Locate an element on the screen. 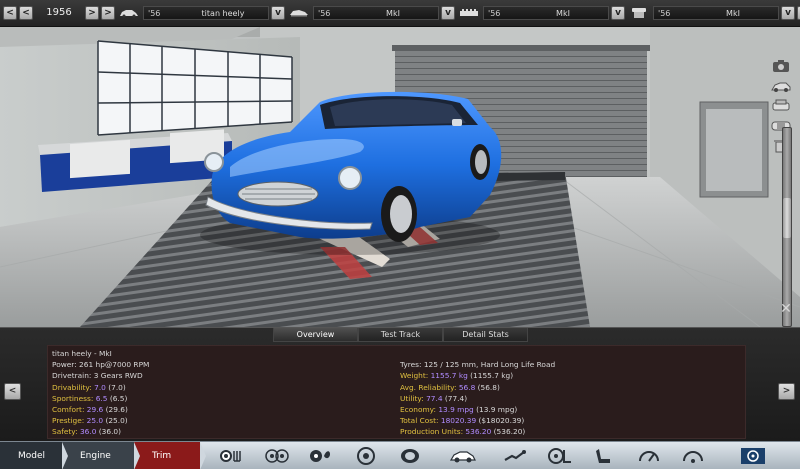 The image size is (800, 469). seat-icon is located at coordinates (604, 456).